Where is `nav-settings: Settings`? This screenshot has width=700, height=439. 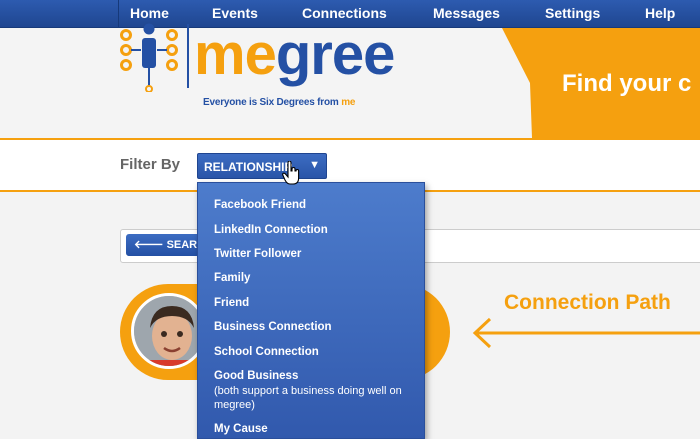
nav-settings: Settings is located at coordinates (572, 14).